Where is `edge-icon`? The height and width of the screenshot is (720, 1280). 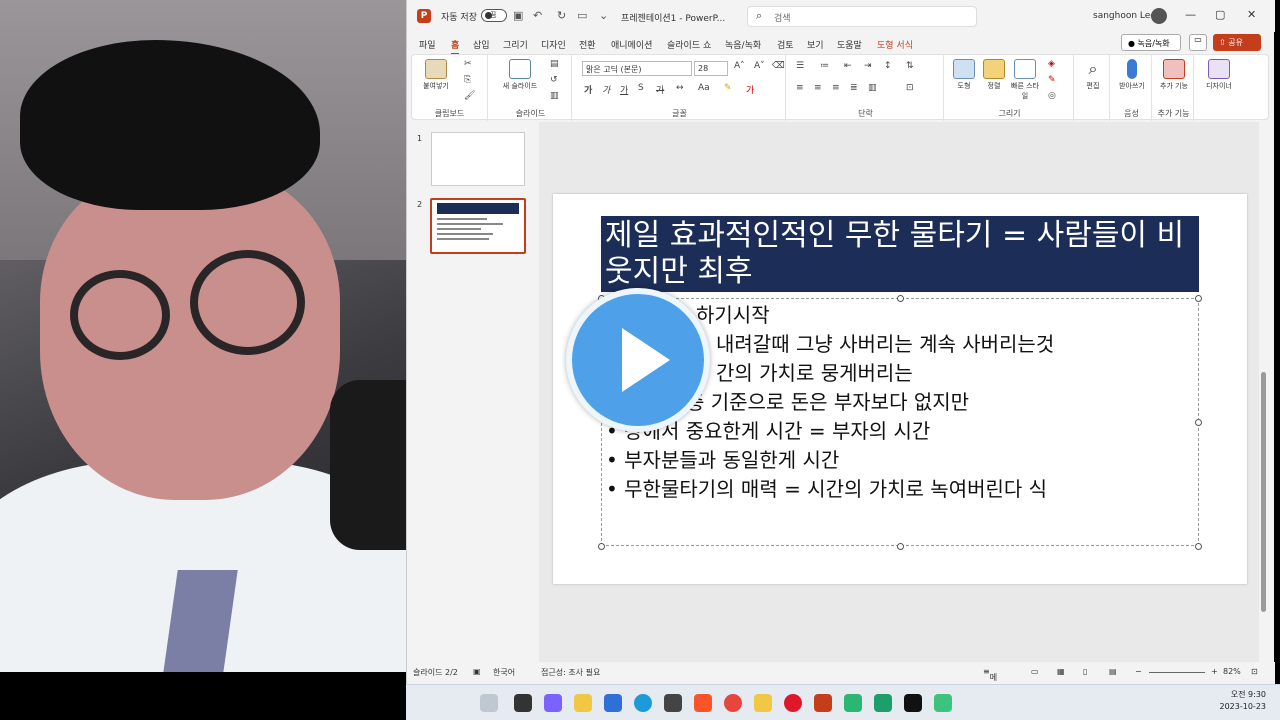
edge-icon is located at coordinates (643, 703).